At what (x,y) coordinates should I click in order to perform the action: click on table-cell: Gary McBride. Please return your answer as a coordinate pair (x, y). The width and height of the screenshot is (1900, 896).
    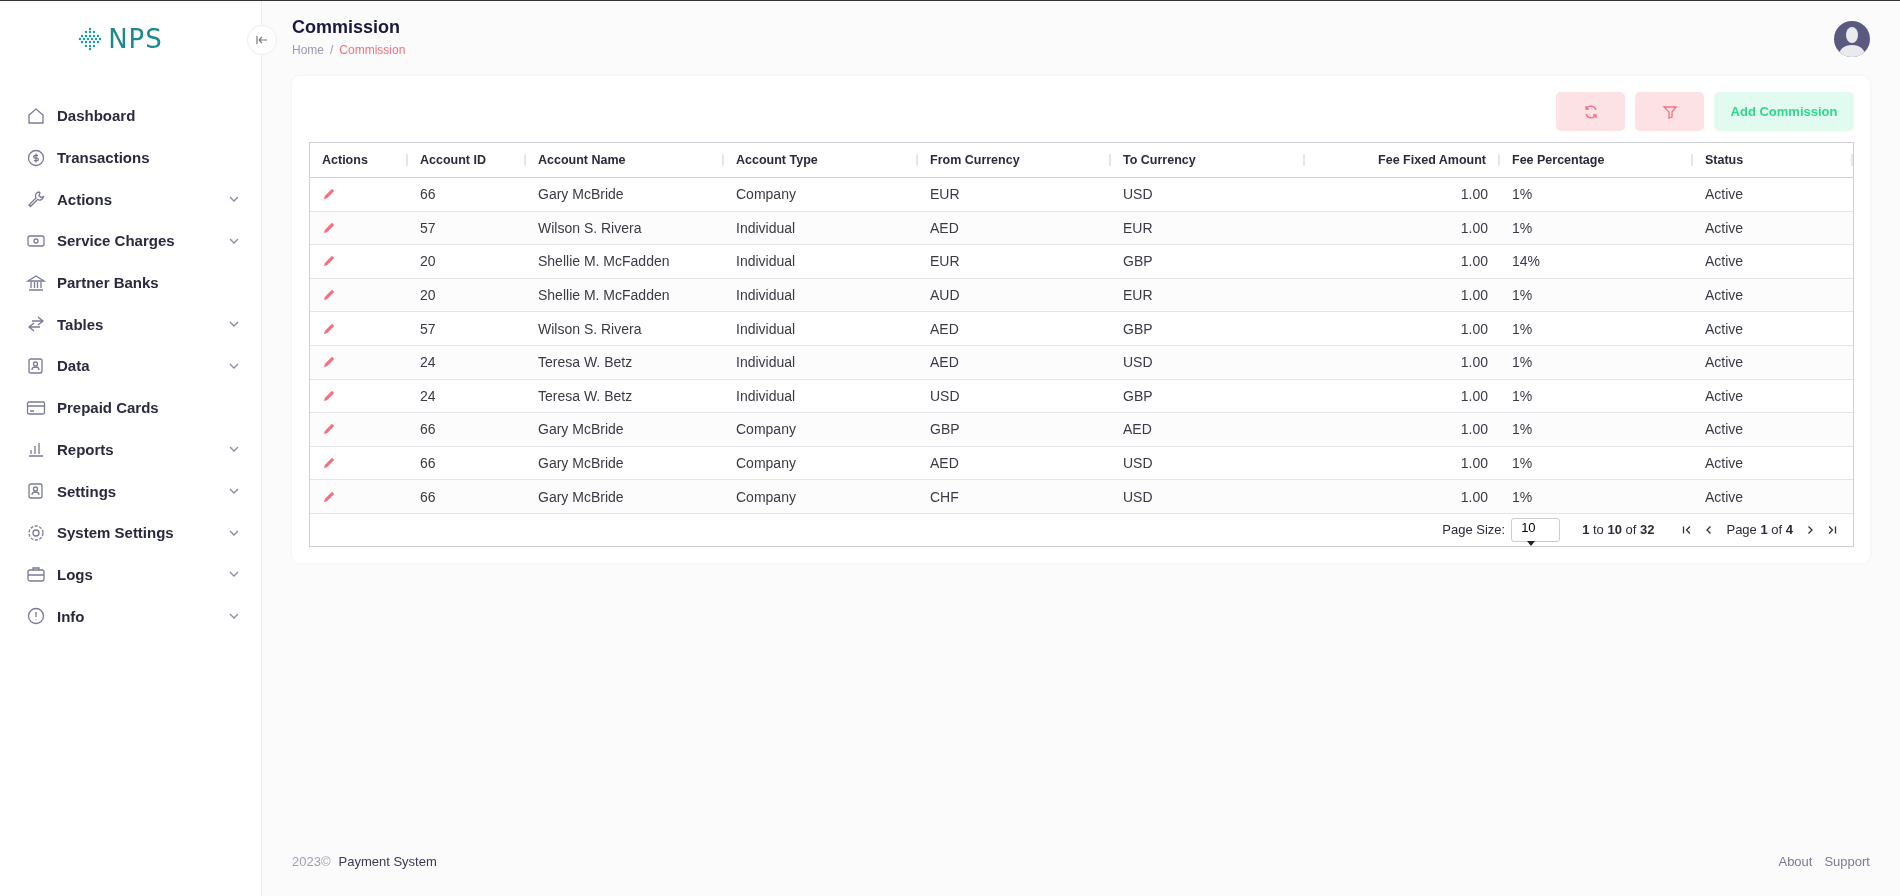
    Looking at the image, I should click on (581, 429).